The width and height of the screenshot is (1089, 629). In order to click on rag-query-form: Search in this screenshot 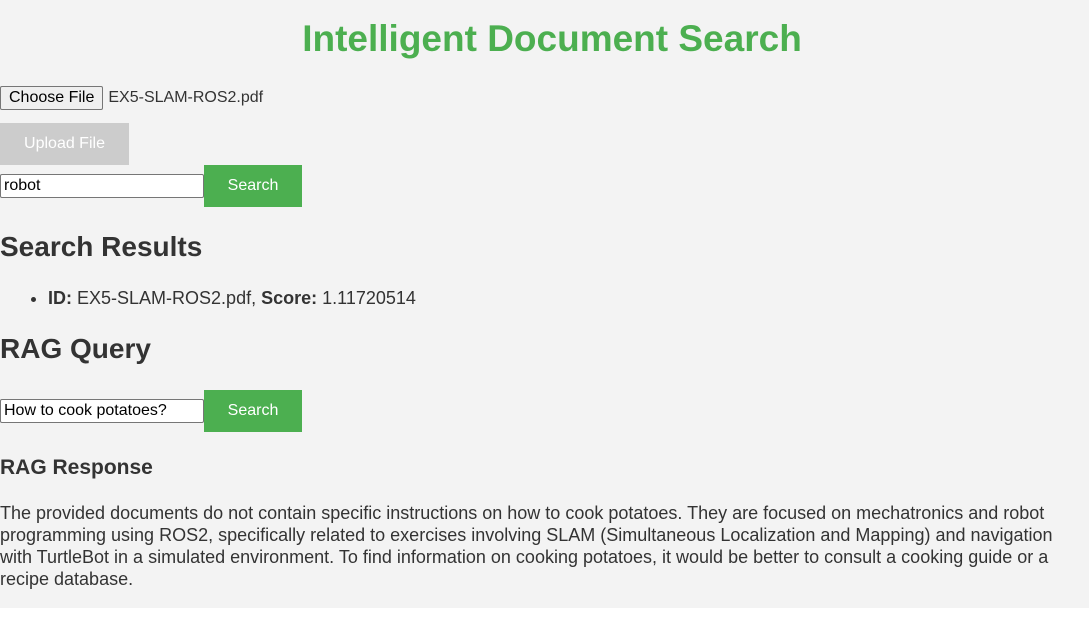, I will do `click(151, 411)`.